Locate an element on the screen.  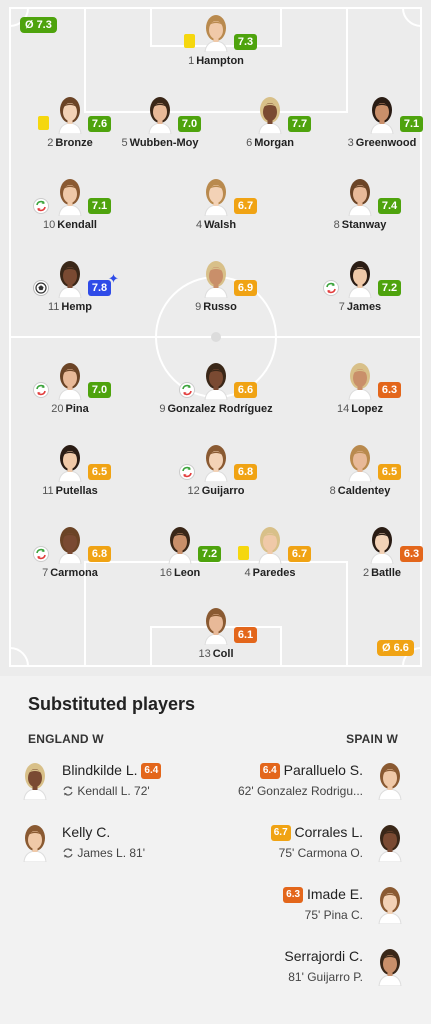
england-player: 7.4 8 Stanway is located at coordinates (360, 206).